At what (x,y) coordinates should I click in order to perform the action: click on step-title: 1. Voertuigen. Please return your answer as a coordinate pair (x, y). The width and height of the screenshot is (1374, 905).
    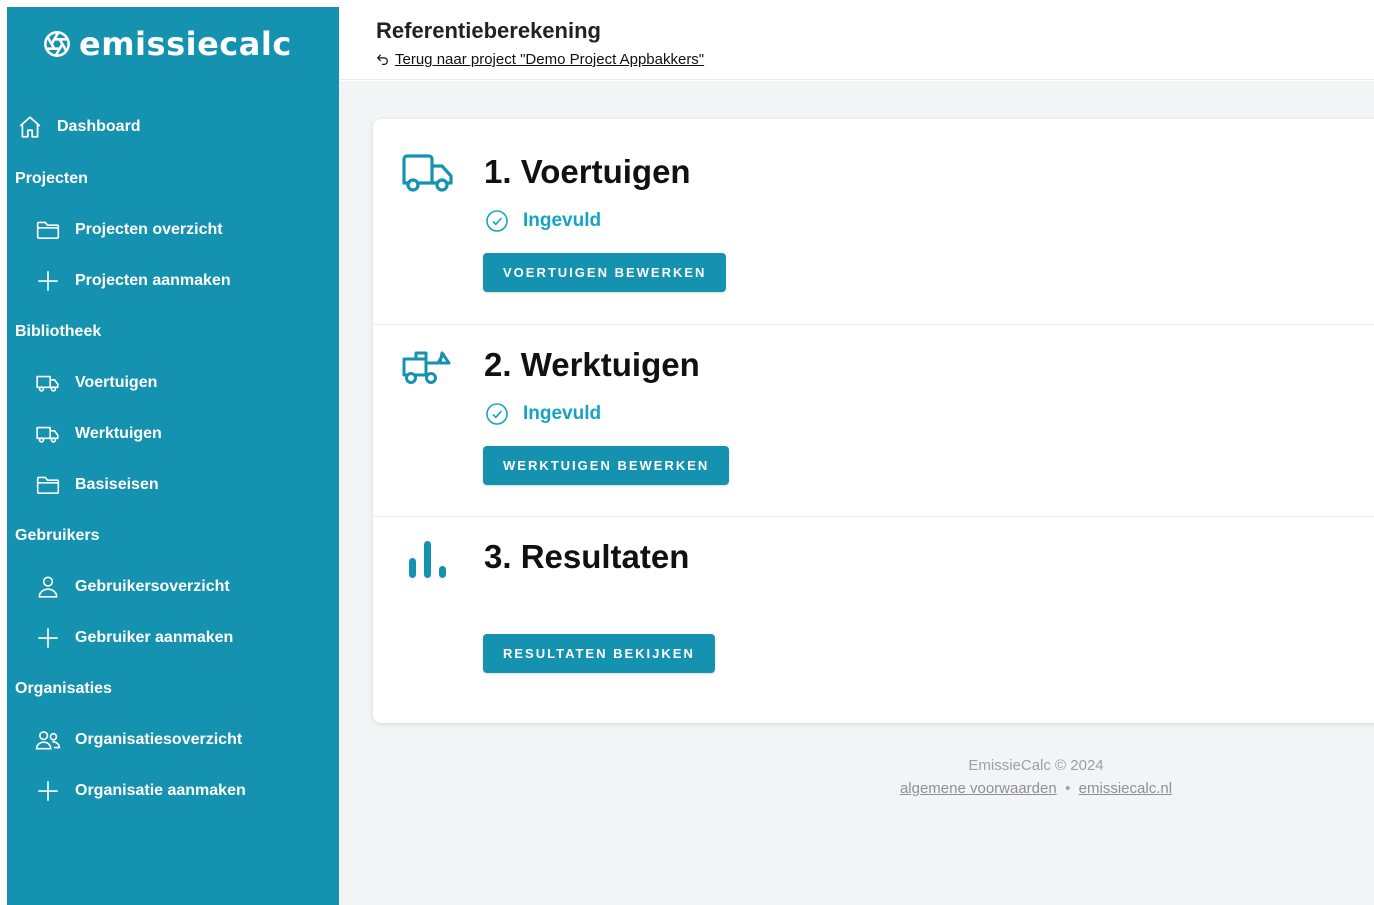
    Looking at the image, I should click on (587, 171).